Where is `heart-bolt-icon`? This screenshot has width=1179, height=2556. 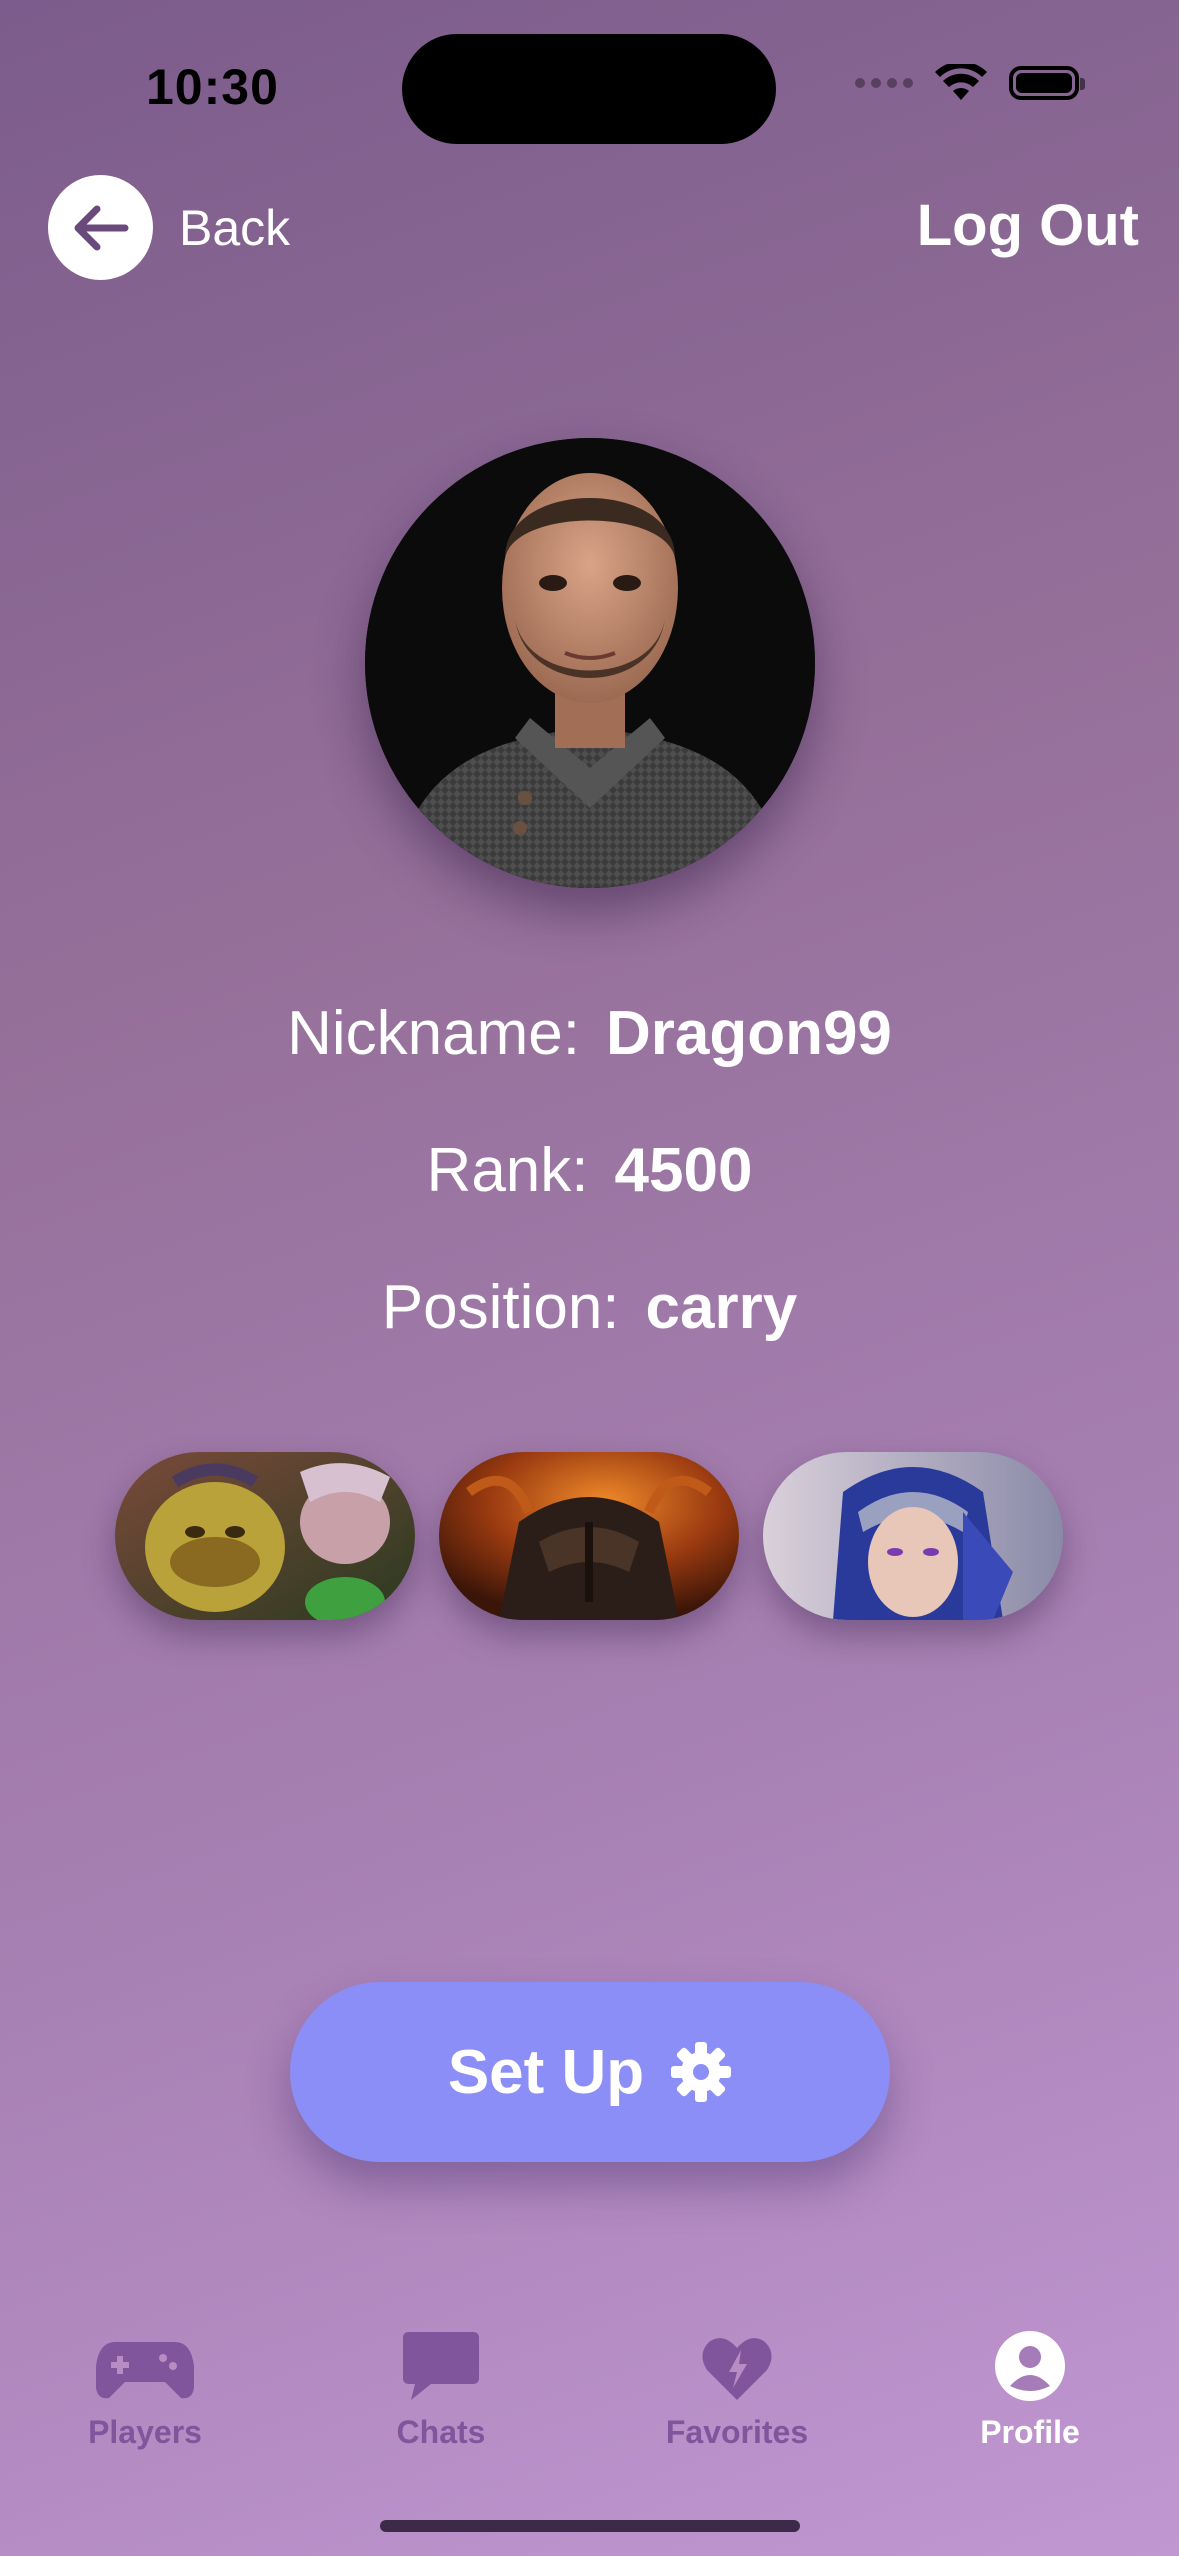
heart-bolt-icon is located at coordinates (737, 2360).